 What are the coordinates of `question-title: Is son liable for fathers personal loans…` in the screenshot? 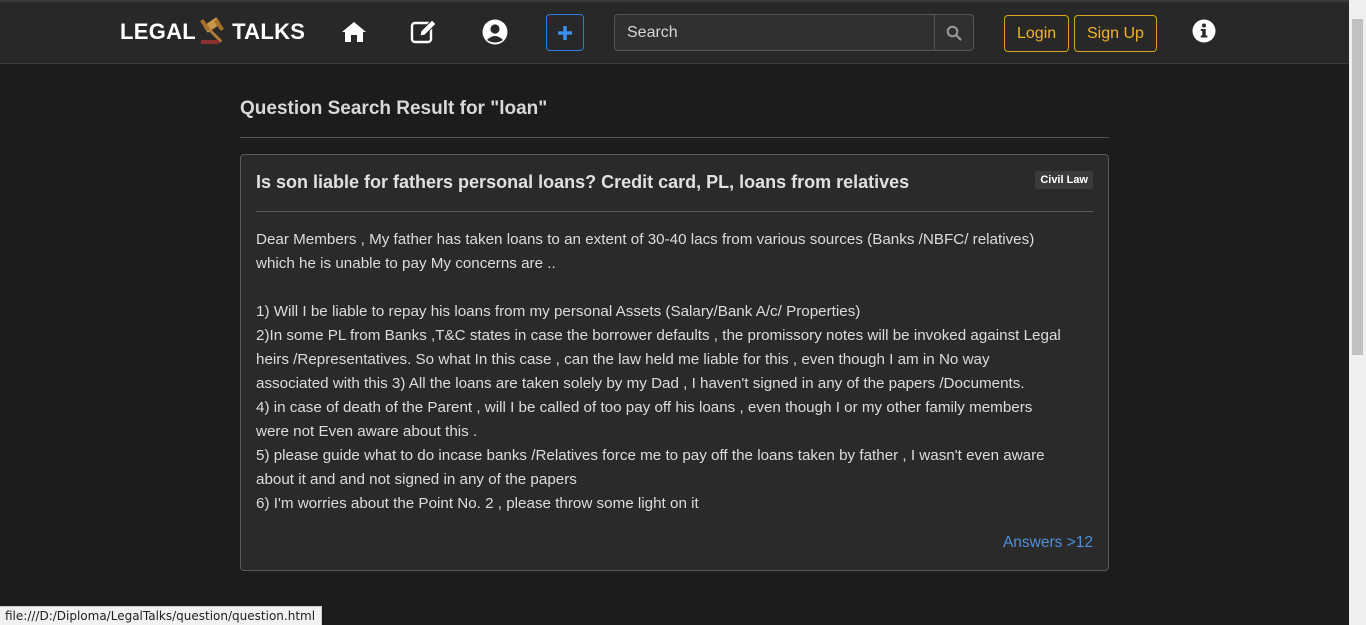 It's located at (641, 182).